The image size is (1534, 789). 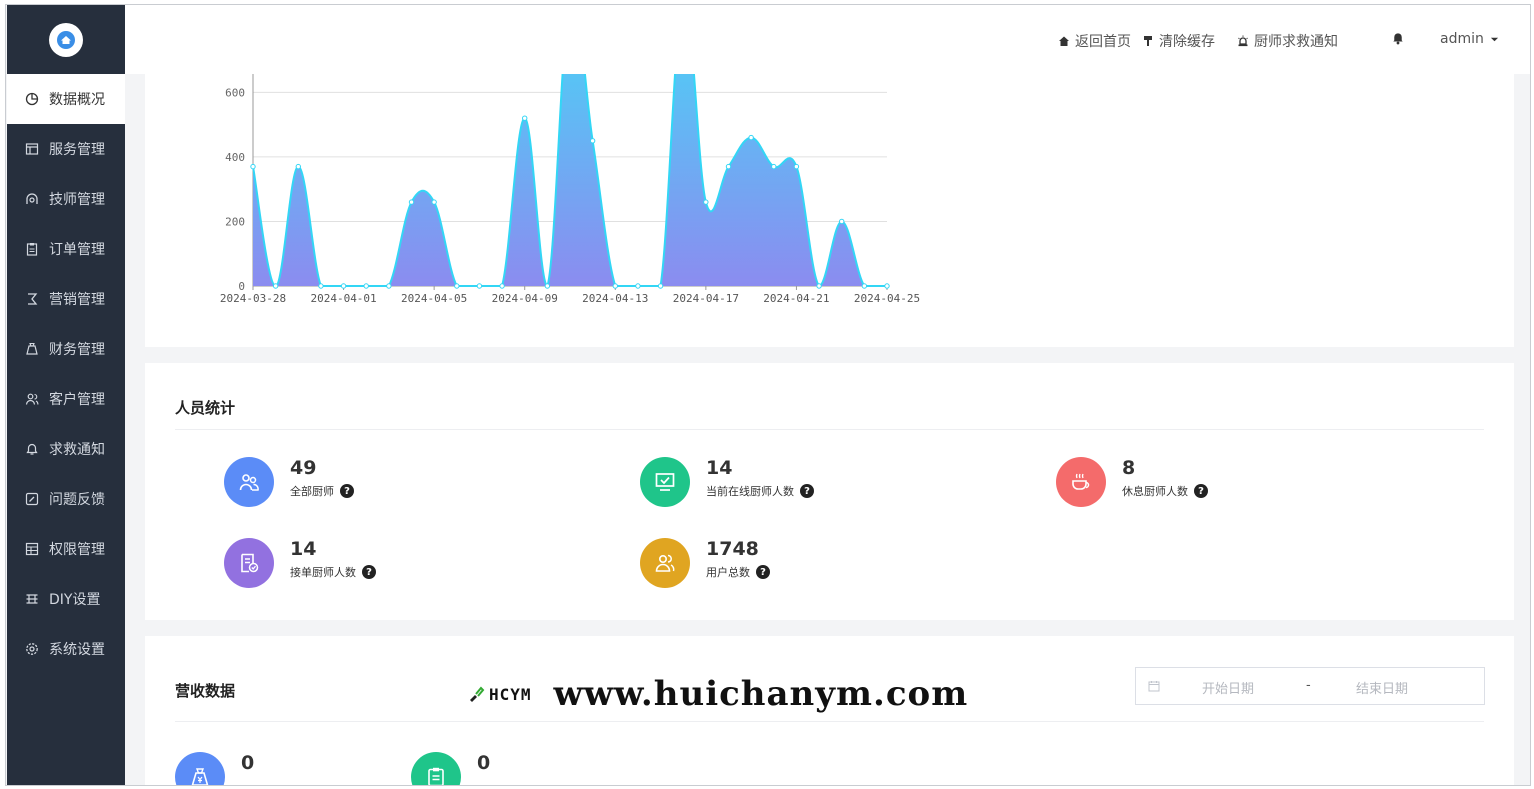 I want to click on order-accept-icon, so click(x=249, y=563).